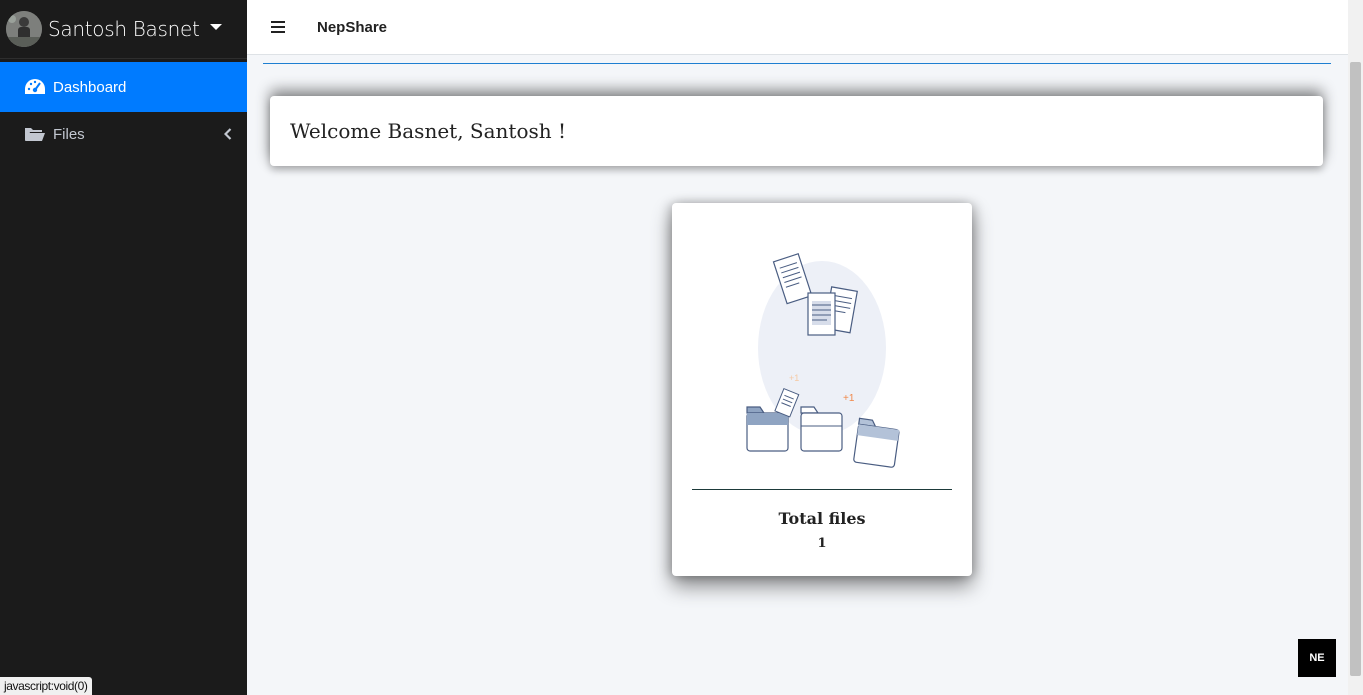 This screenshot has width=1363, height=695. Describe the element at coordinates (278, 27) in the screenshot. I see `hamburger-icon` at that location.